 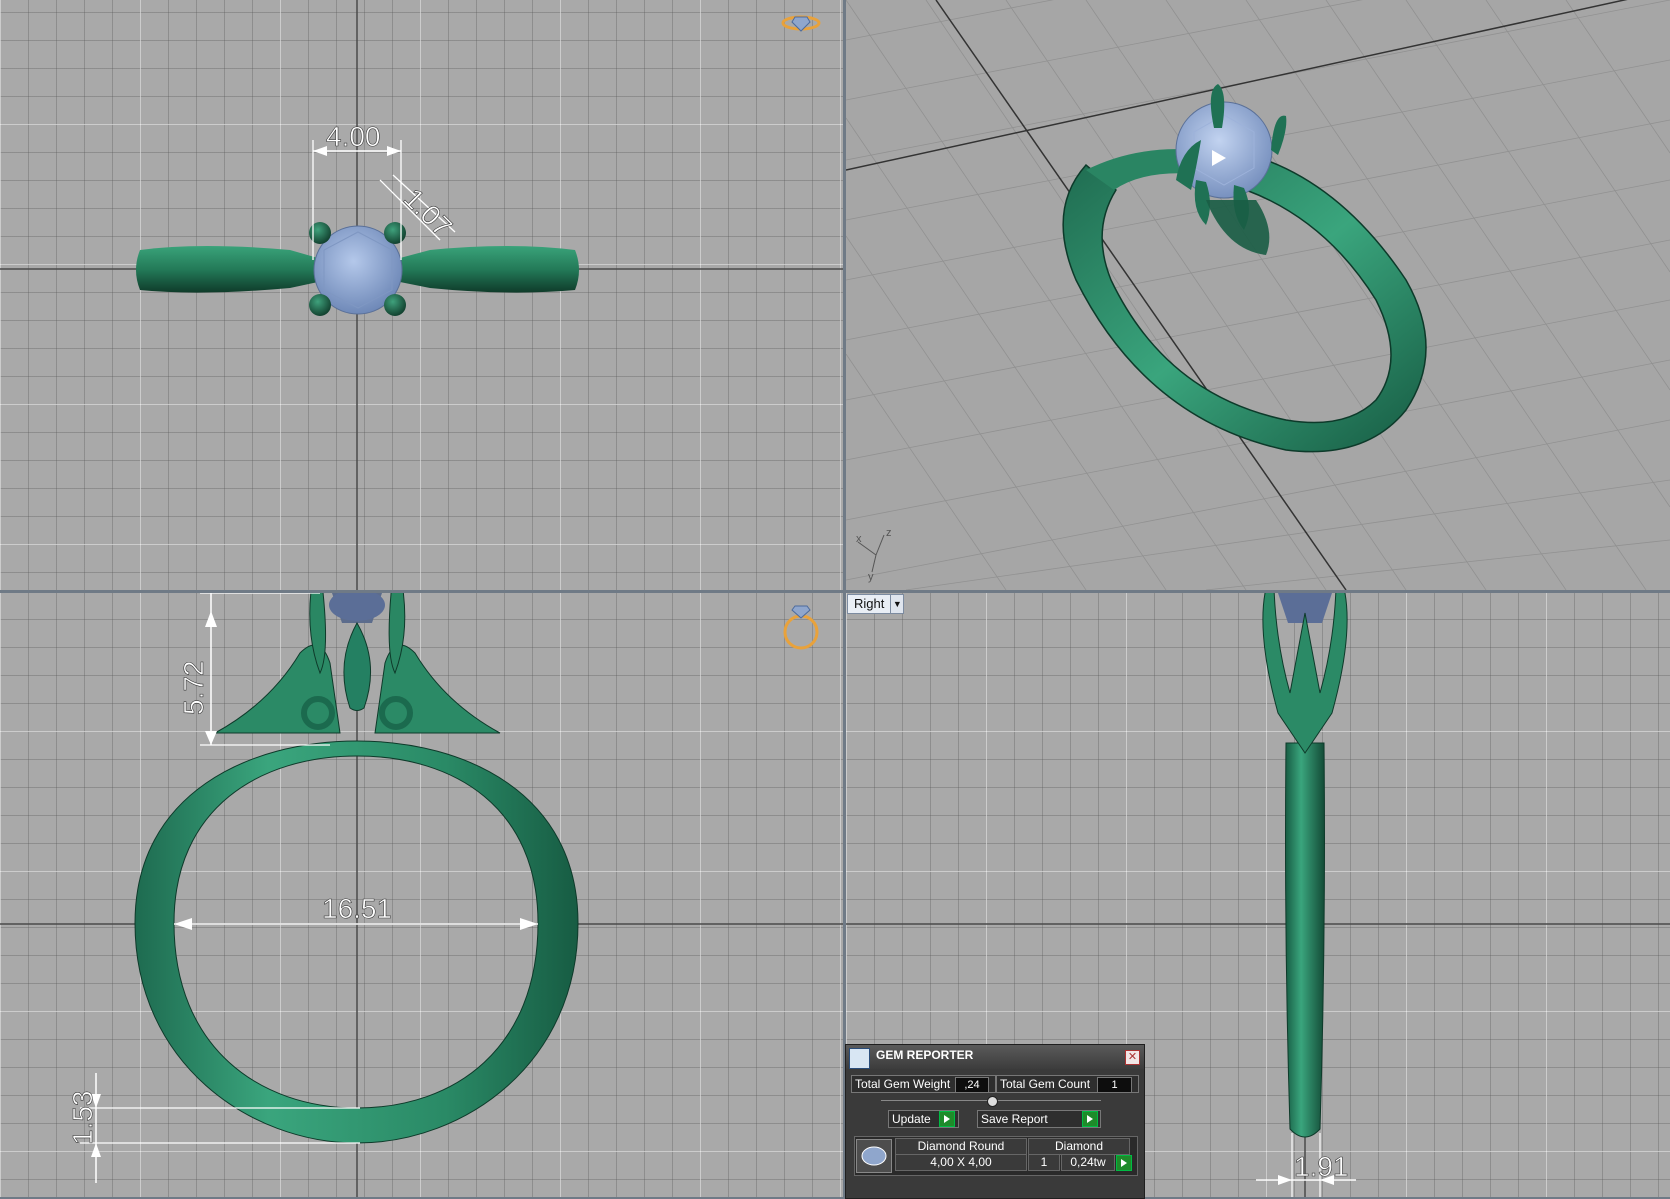 I want to click on close-icon: ✕, so click(x=1132, y=1057).